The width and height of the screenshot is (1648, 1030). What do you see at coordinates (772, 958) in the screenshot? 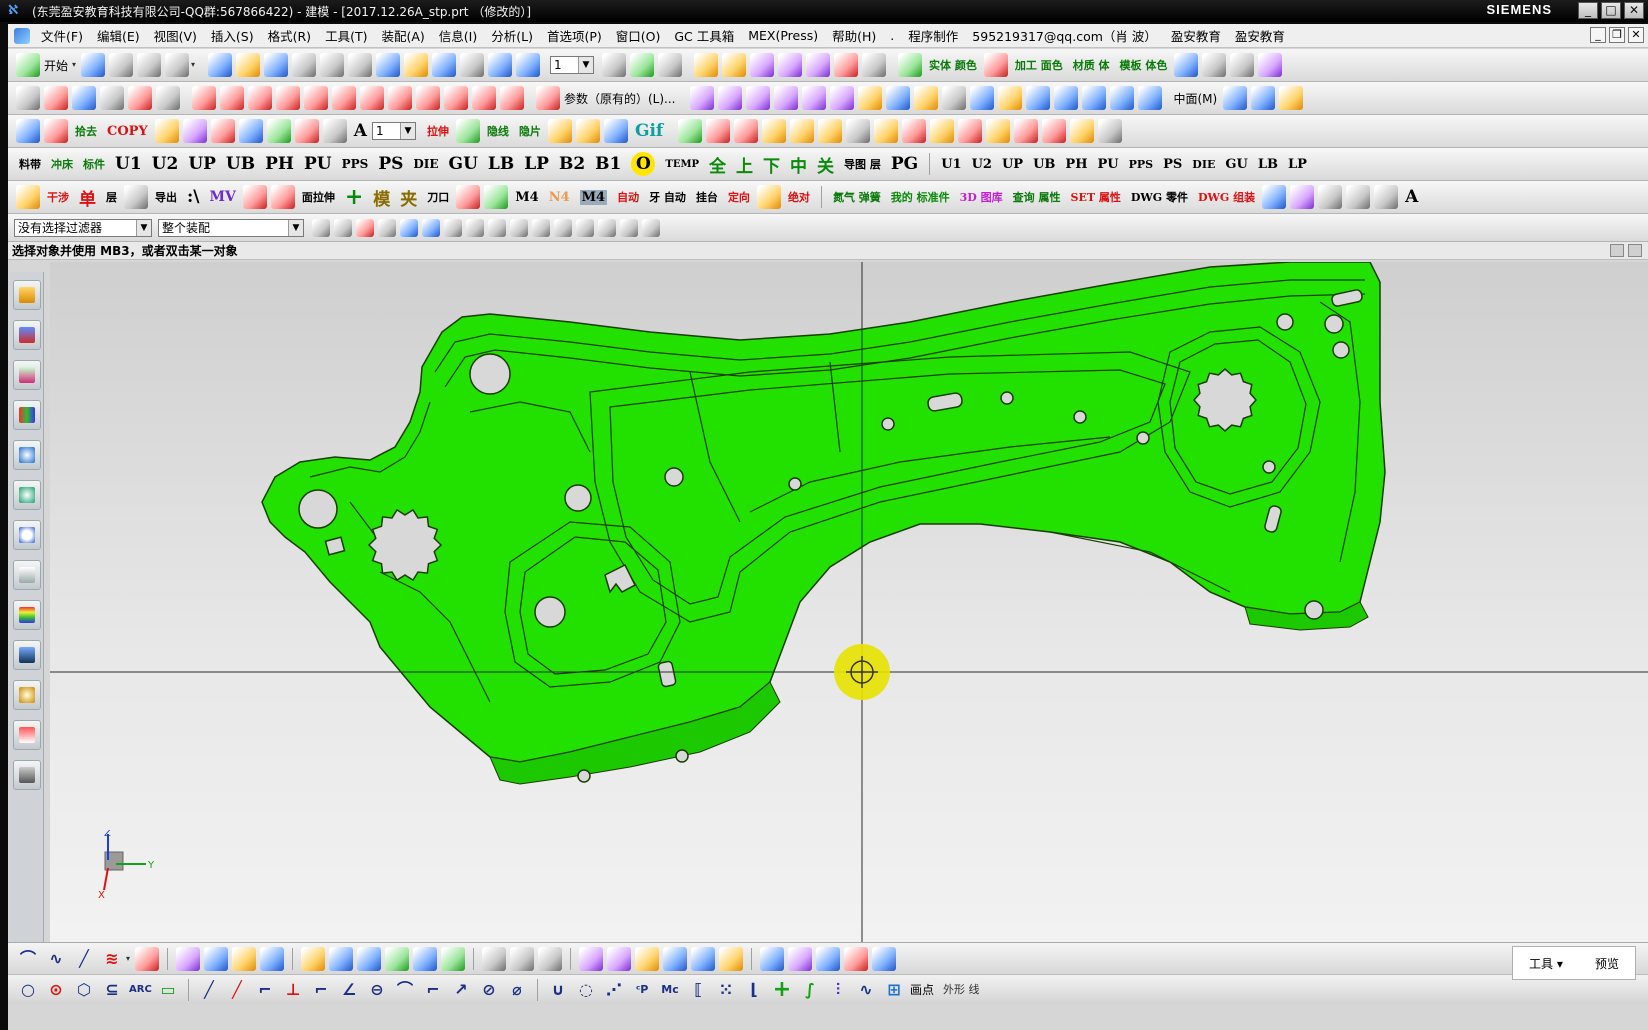
I see `offset-face-icon` at bounding box center [772, 958].